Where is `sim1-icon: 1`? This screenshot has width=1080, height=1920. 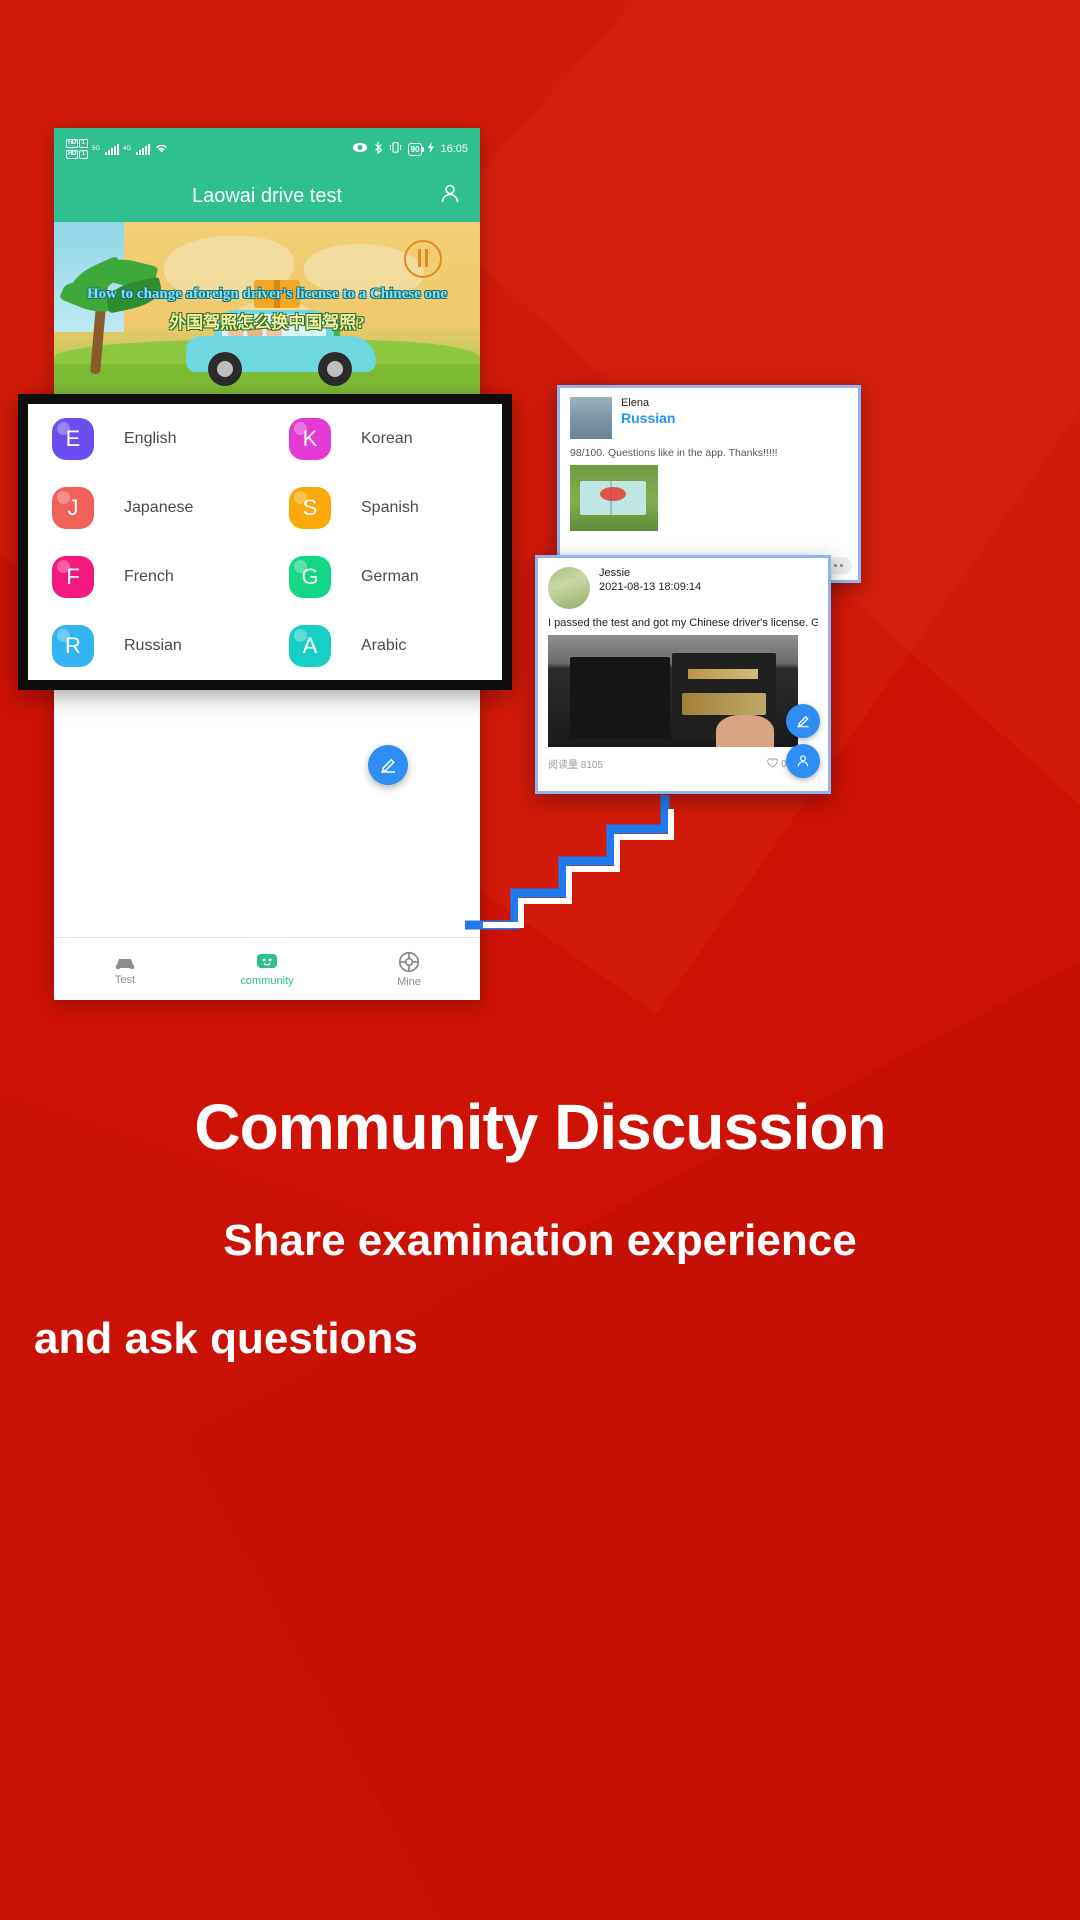
sim1-icon: 1 is located at coordinates (83, 143).